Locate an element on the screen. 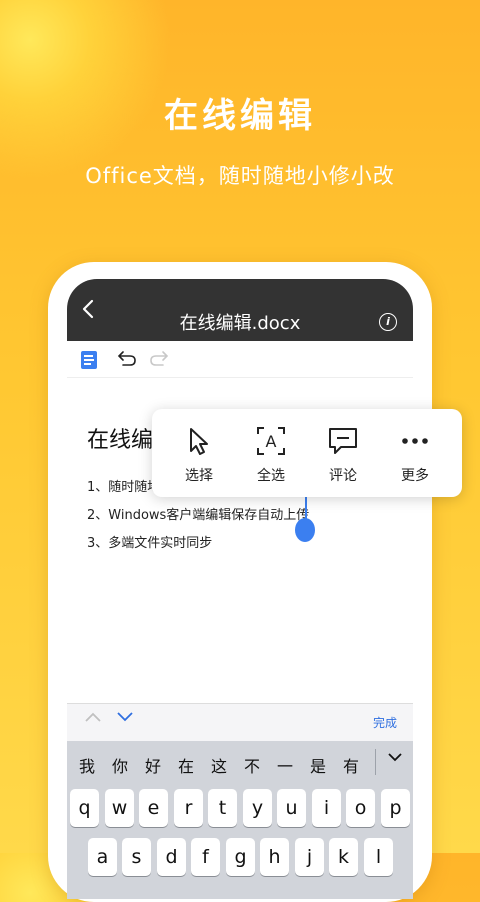  candidate-bar: 我 你 好 在 这 不 一 是 有 is located at coordinates (240, 762).